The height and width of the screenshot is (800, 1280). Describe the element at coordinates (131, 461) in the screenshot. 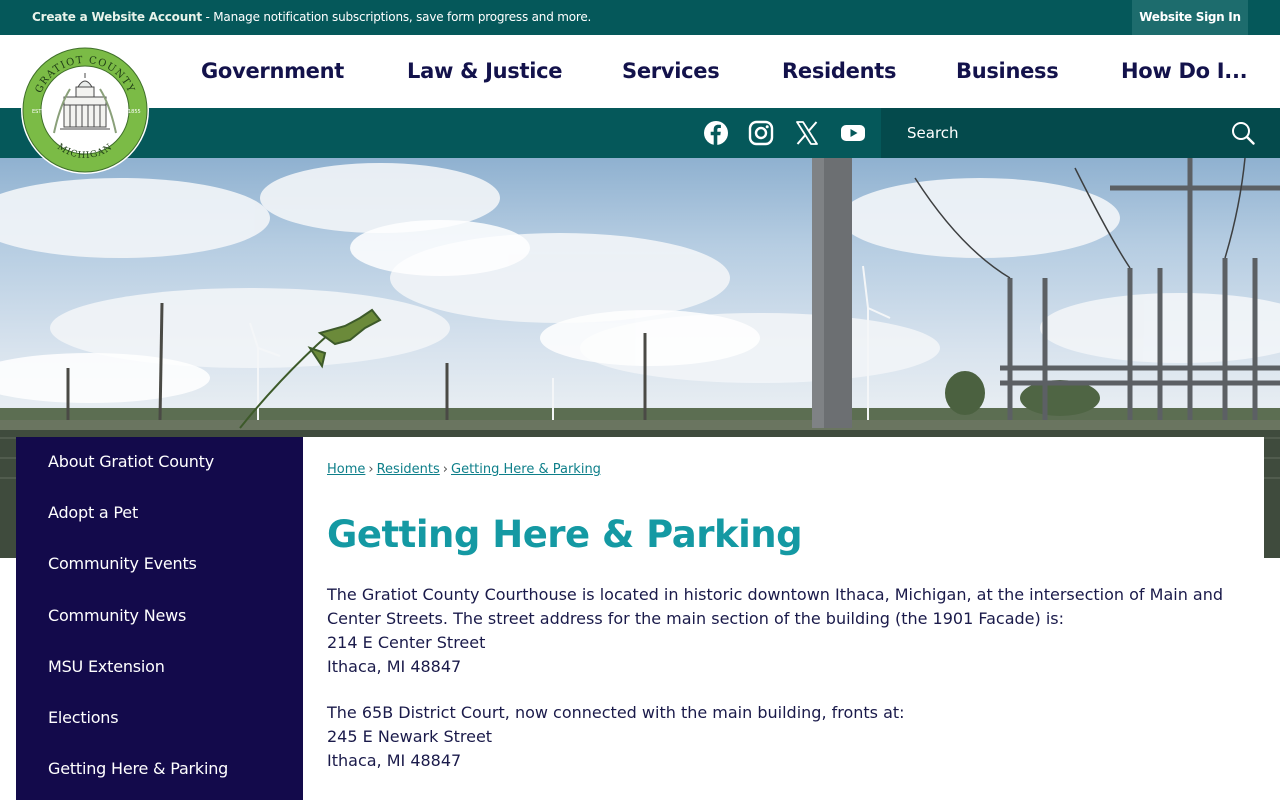

I see `sidebar-item-about-gratiot-county: About Gratiot County` at that location.